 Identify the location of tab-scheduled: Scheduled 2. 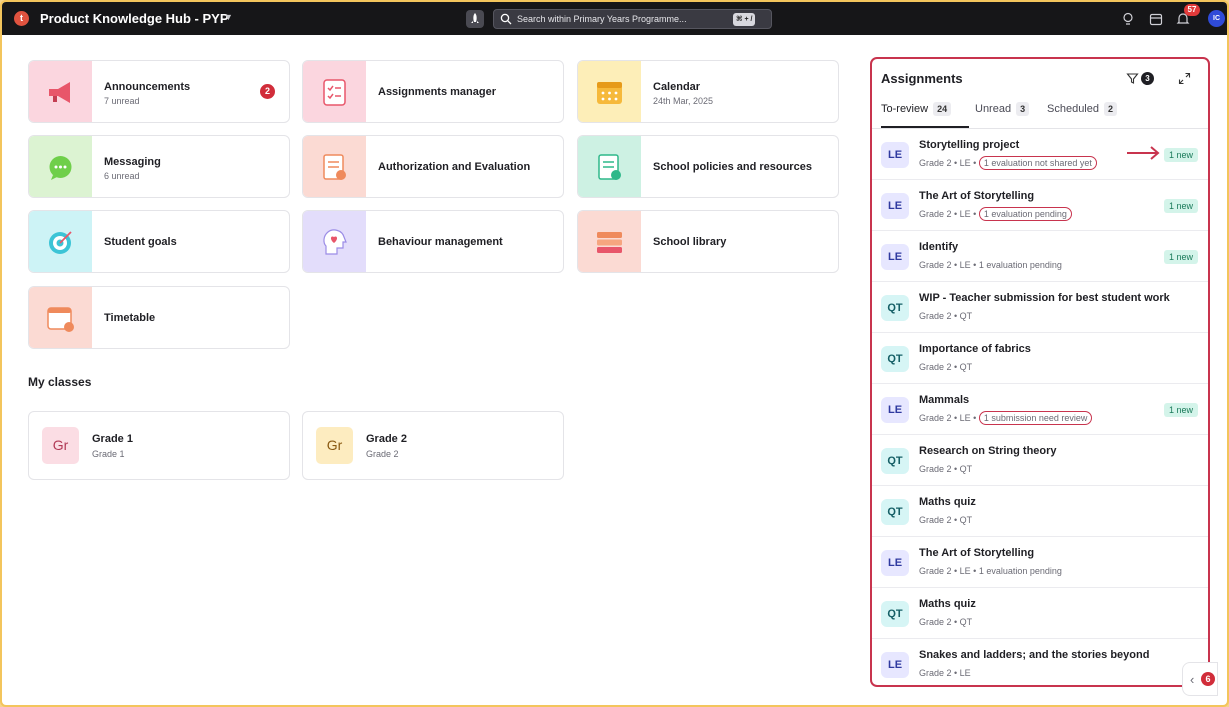
(1082, 109).